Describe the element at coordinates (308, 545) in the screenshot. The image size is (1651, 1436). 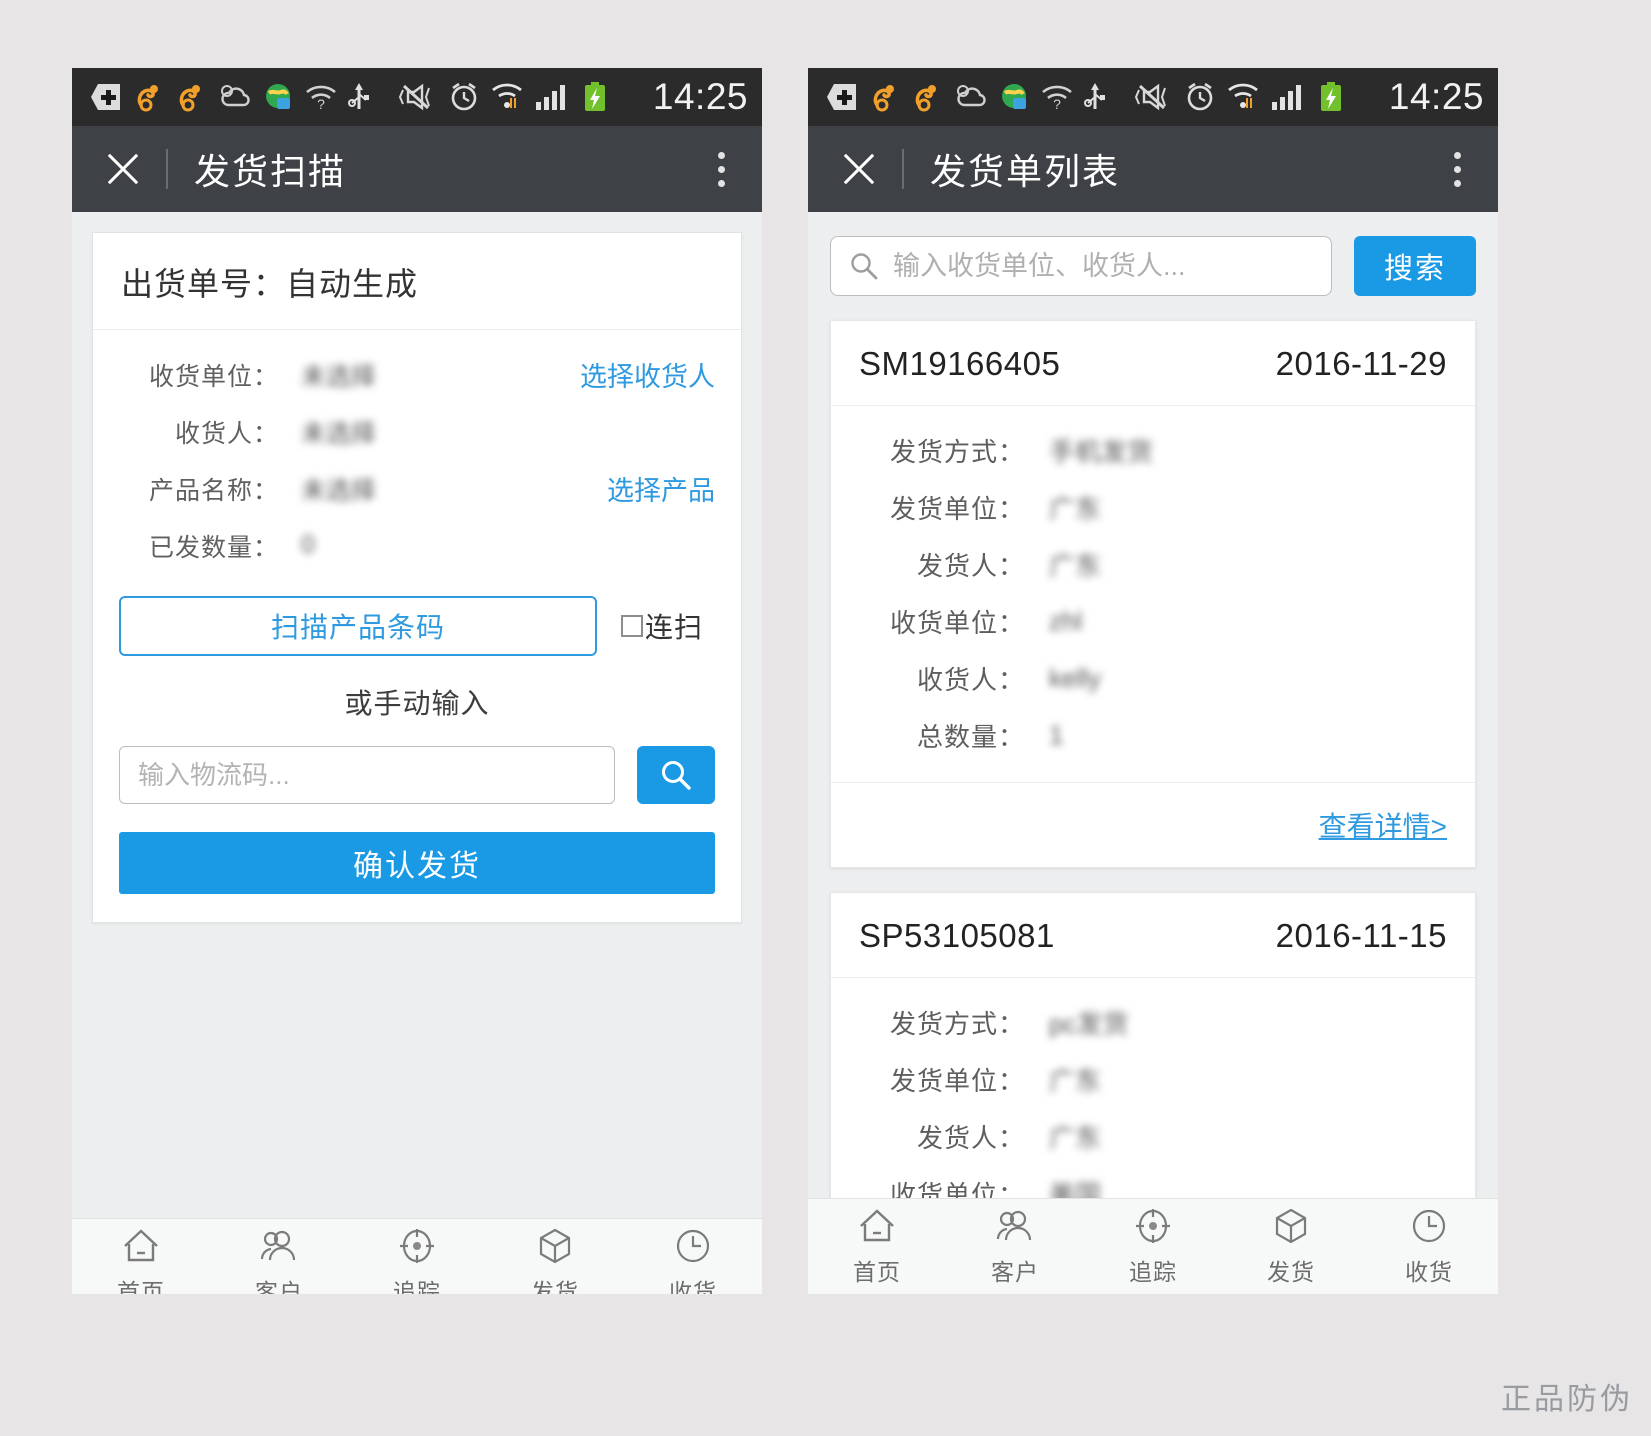
I see `field-value: 0` at that location.